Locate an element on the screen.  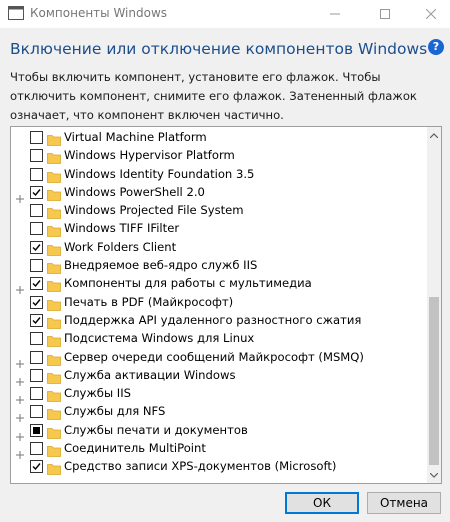
feature-label: Windows Hypervisor Platform is located at coordinates (149, 155).